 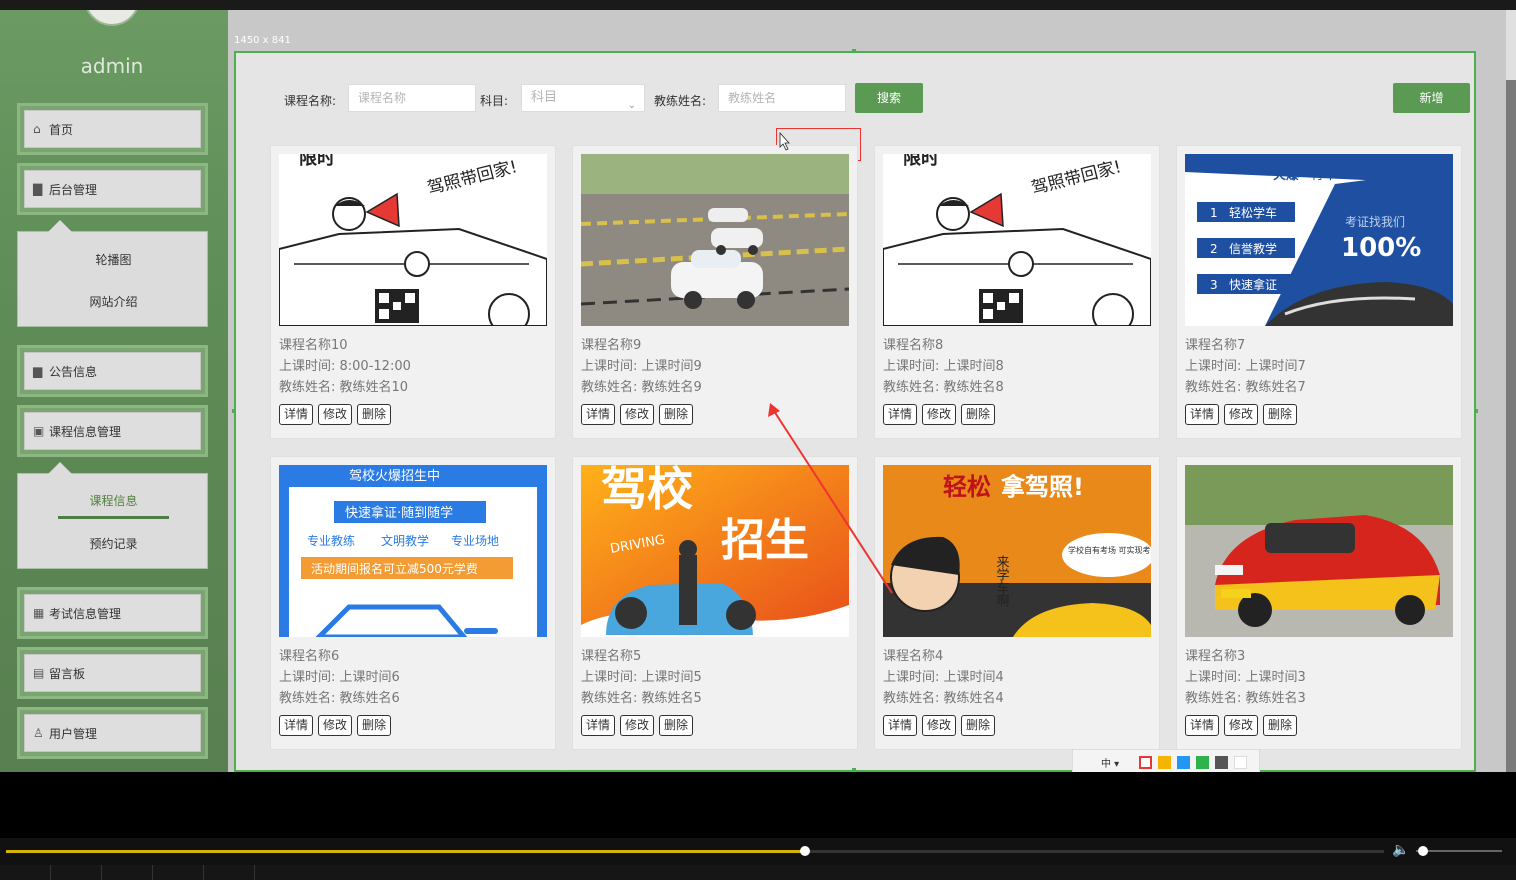 What do you see at coordinates (113, 273) in the screenshot?
I see `submenu-backend: 轮播图 网站介绍` at bounding box center [113, 273].